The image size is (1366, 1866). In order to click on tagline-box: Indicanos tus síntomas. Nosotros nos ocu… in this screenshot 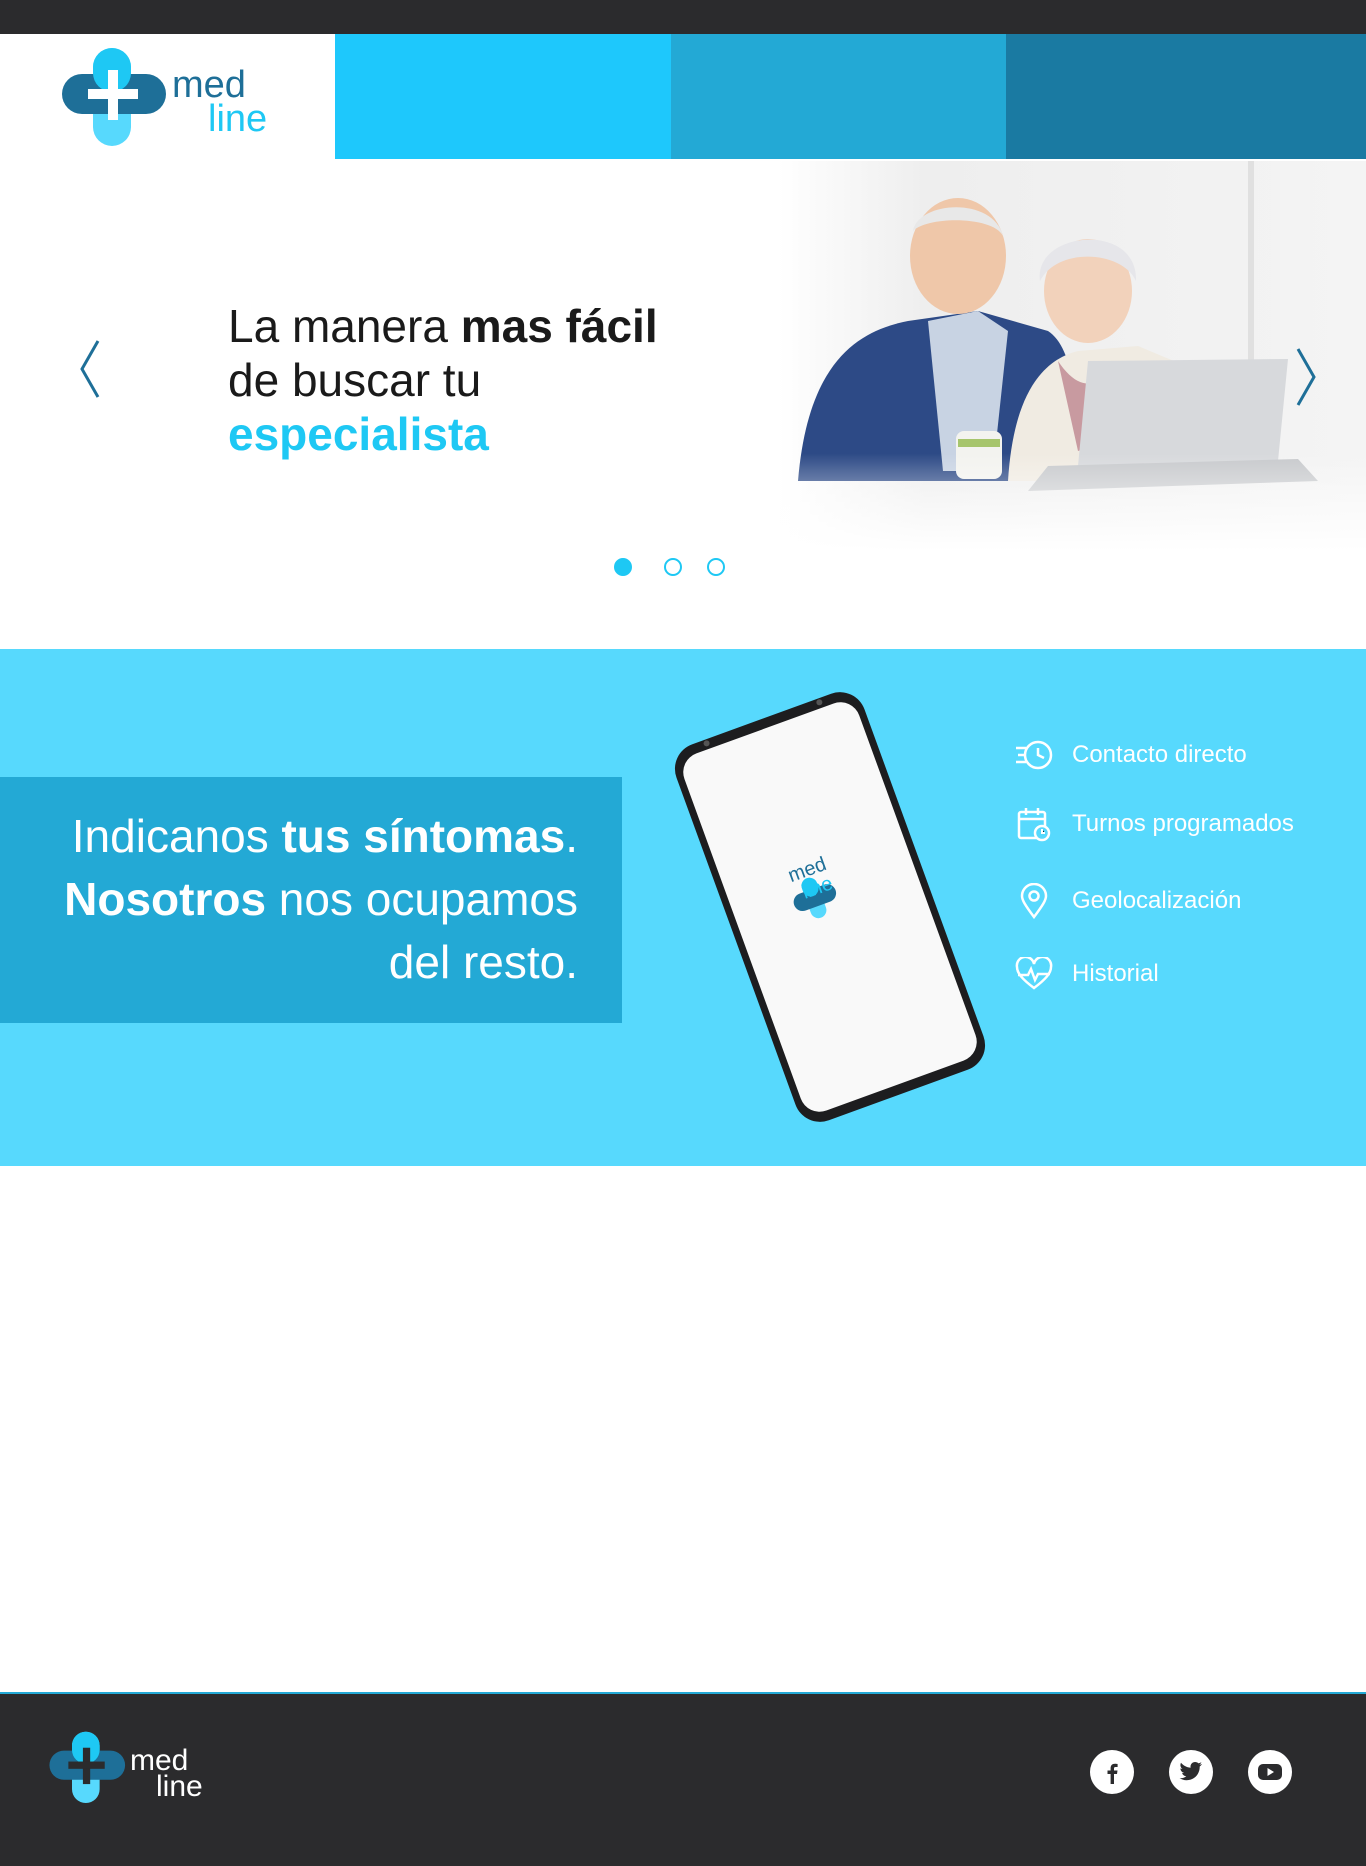, I will do `click(311, 900)`.